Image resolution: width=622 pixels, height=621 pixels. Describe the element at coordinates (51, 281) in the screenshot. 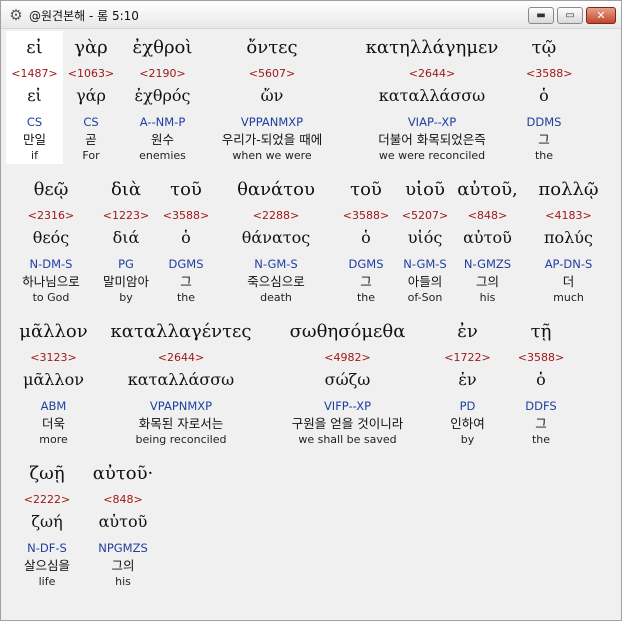

I see `word-korean: 하나님으로` at that location.